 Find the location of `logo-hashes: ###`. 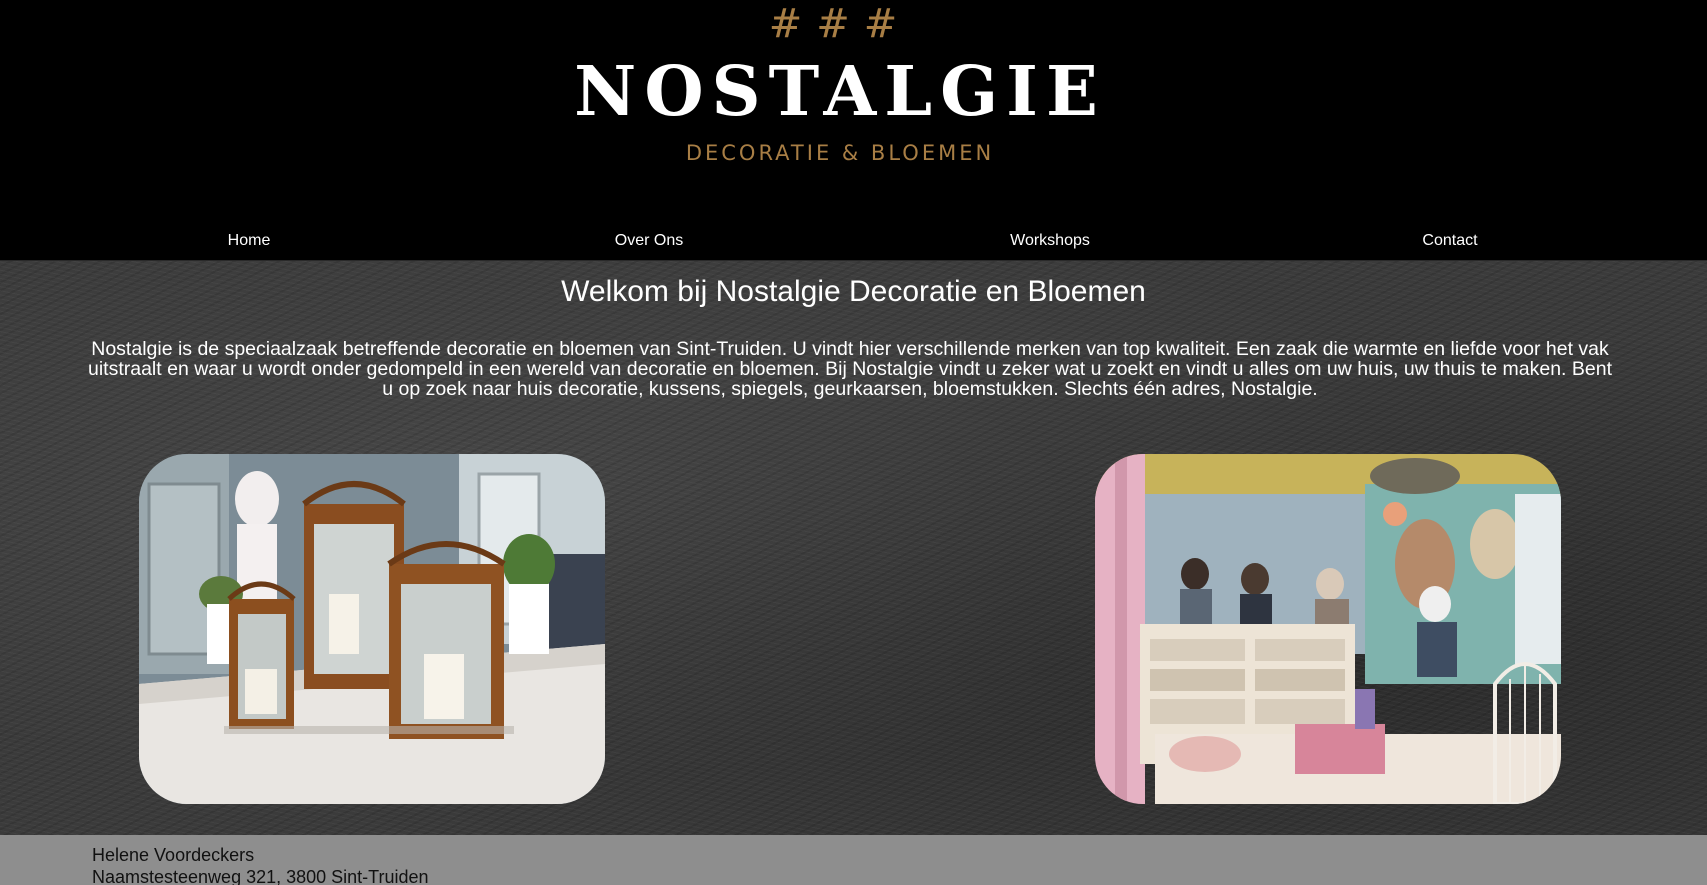

logo-hashes: ### is located at coordinates (840, 24).